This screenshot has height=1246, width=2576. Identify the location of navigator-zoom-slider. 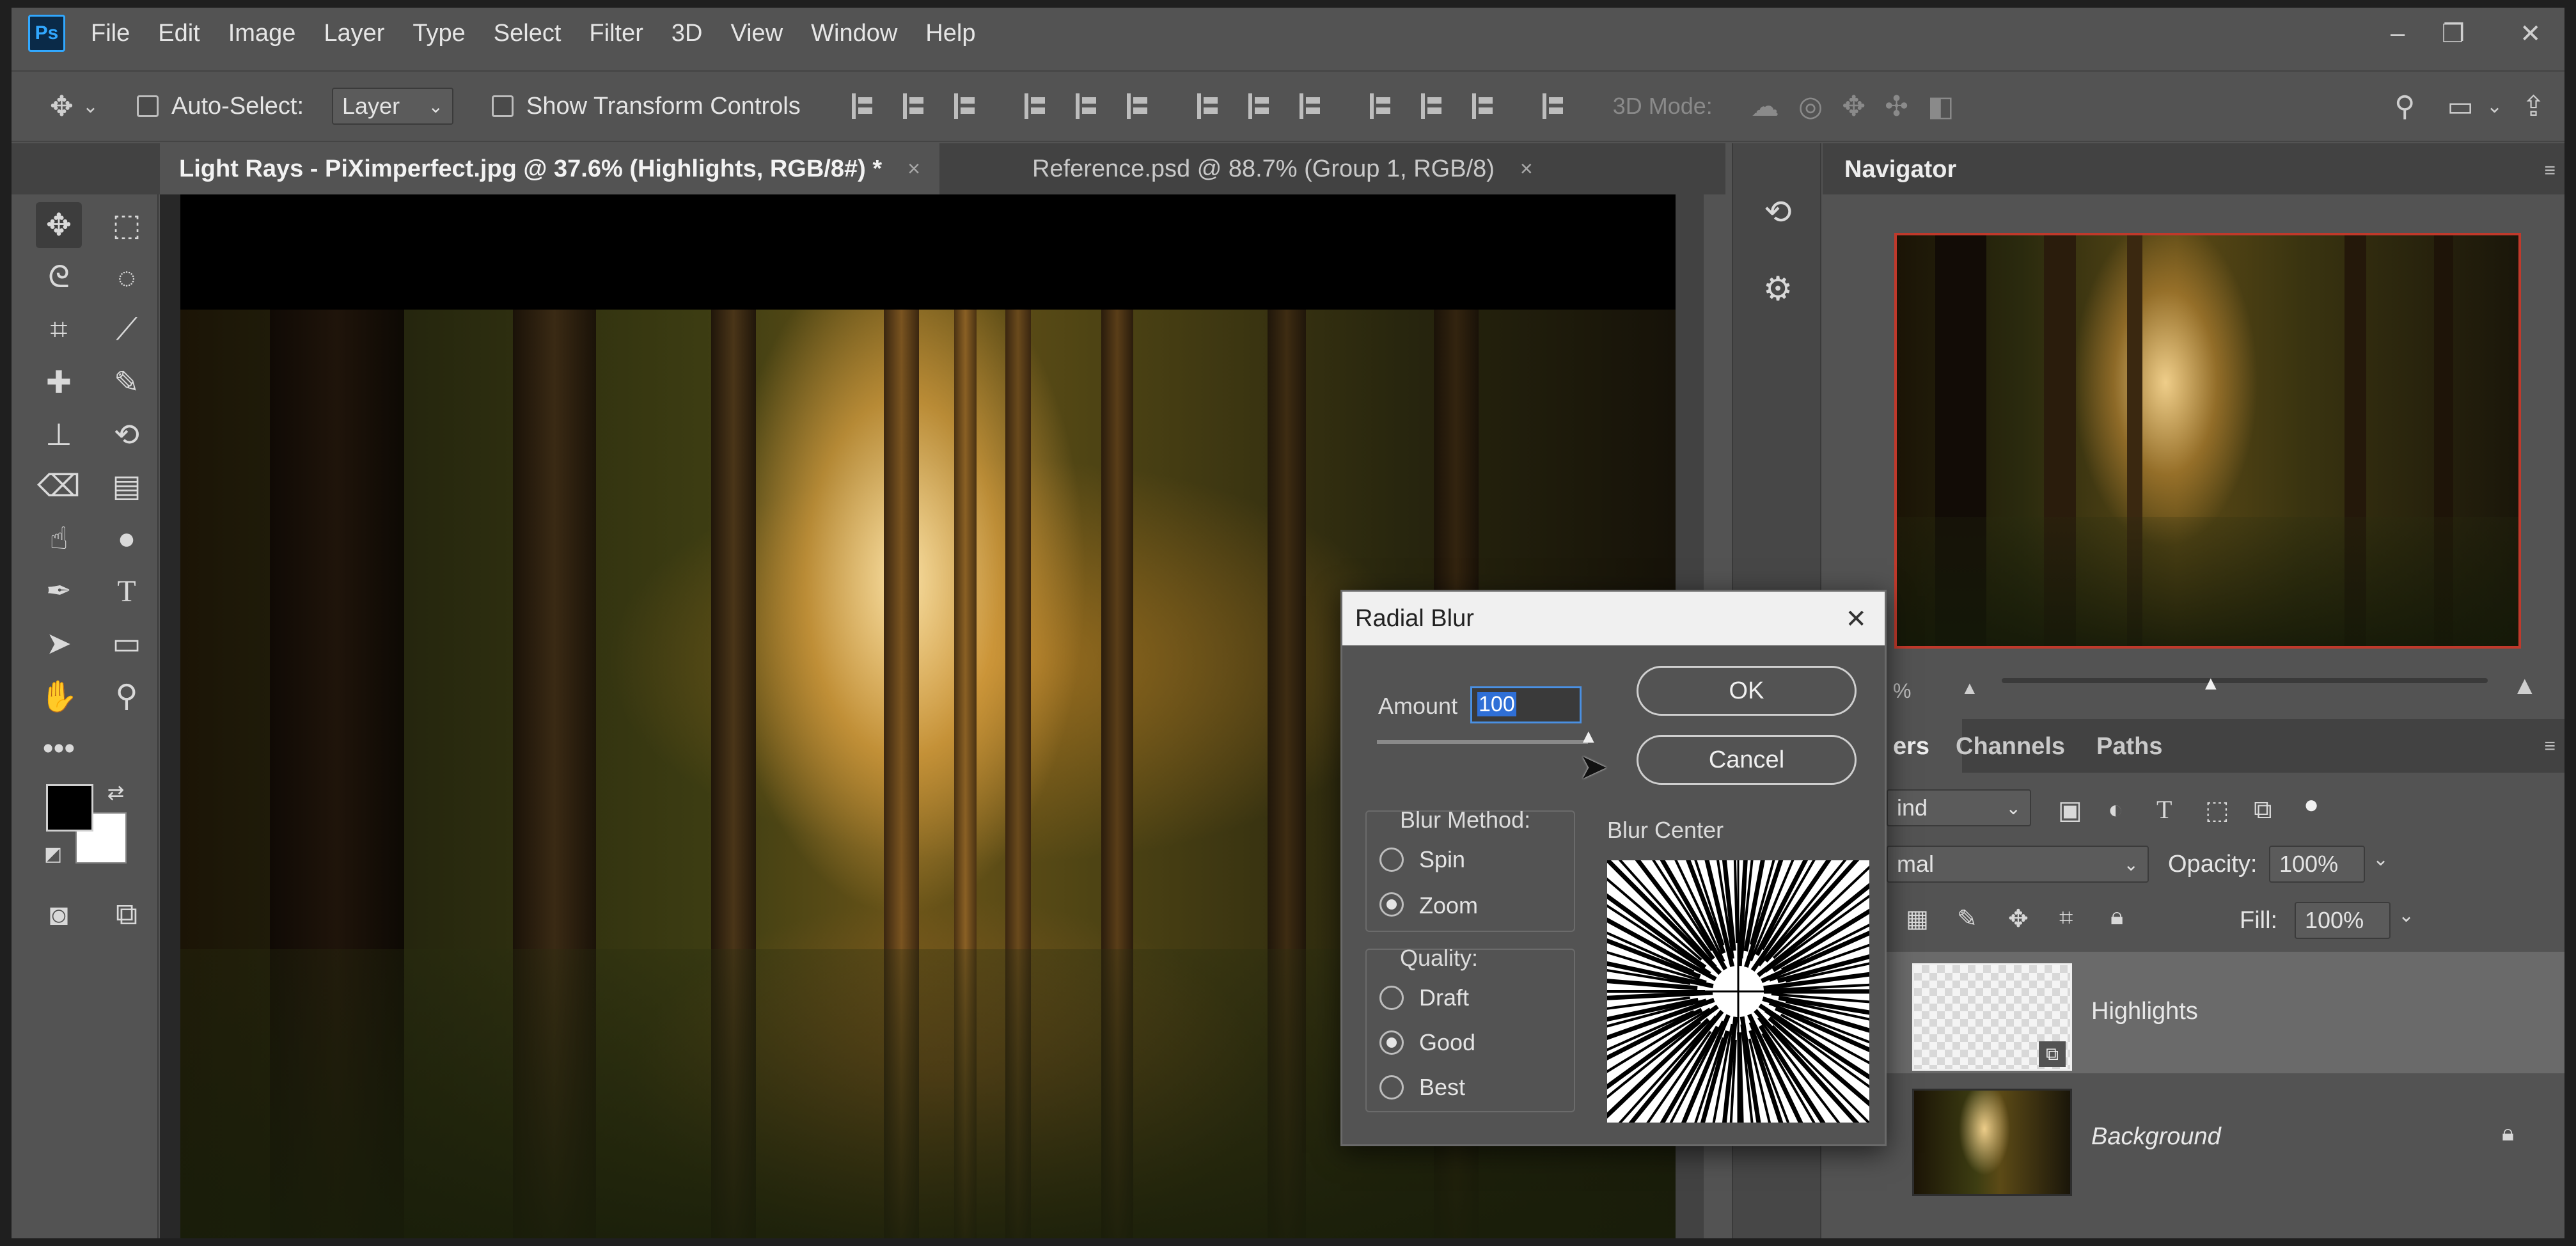
(2245, 680).